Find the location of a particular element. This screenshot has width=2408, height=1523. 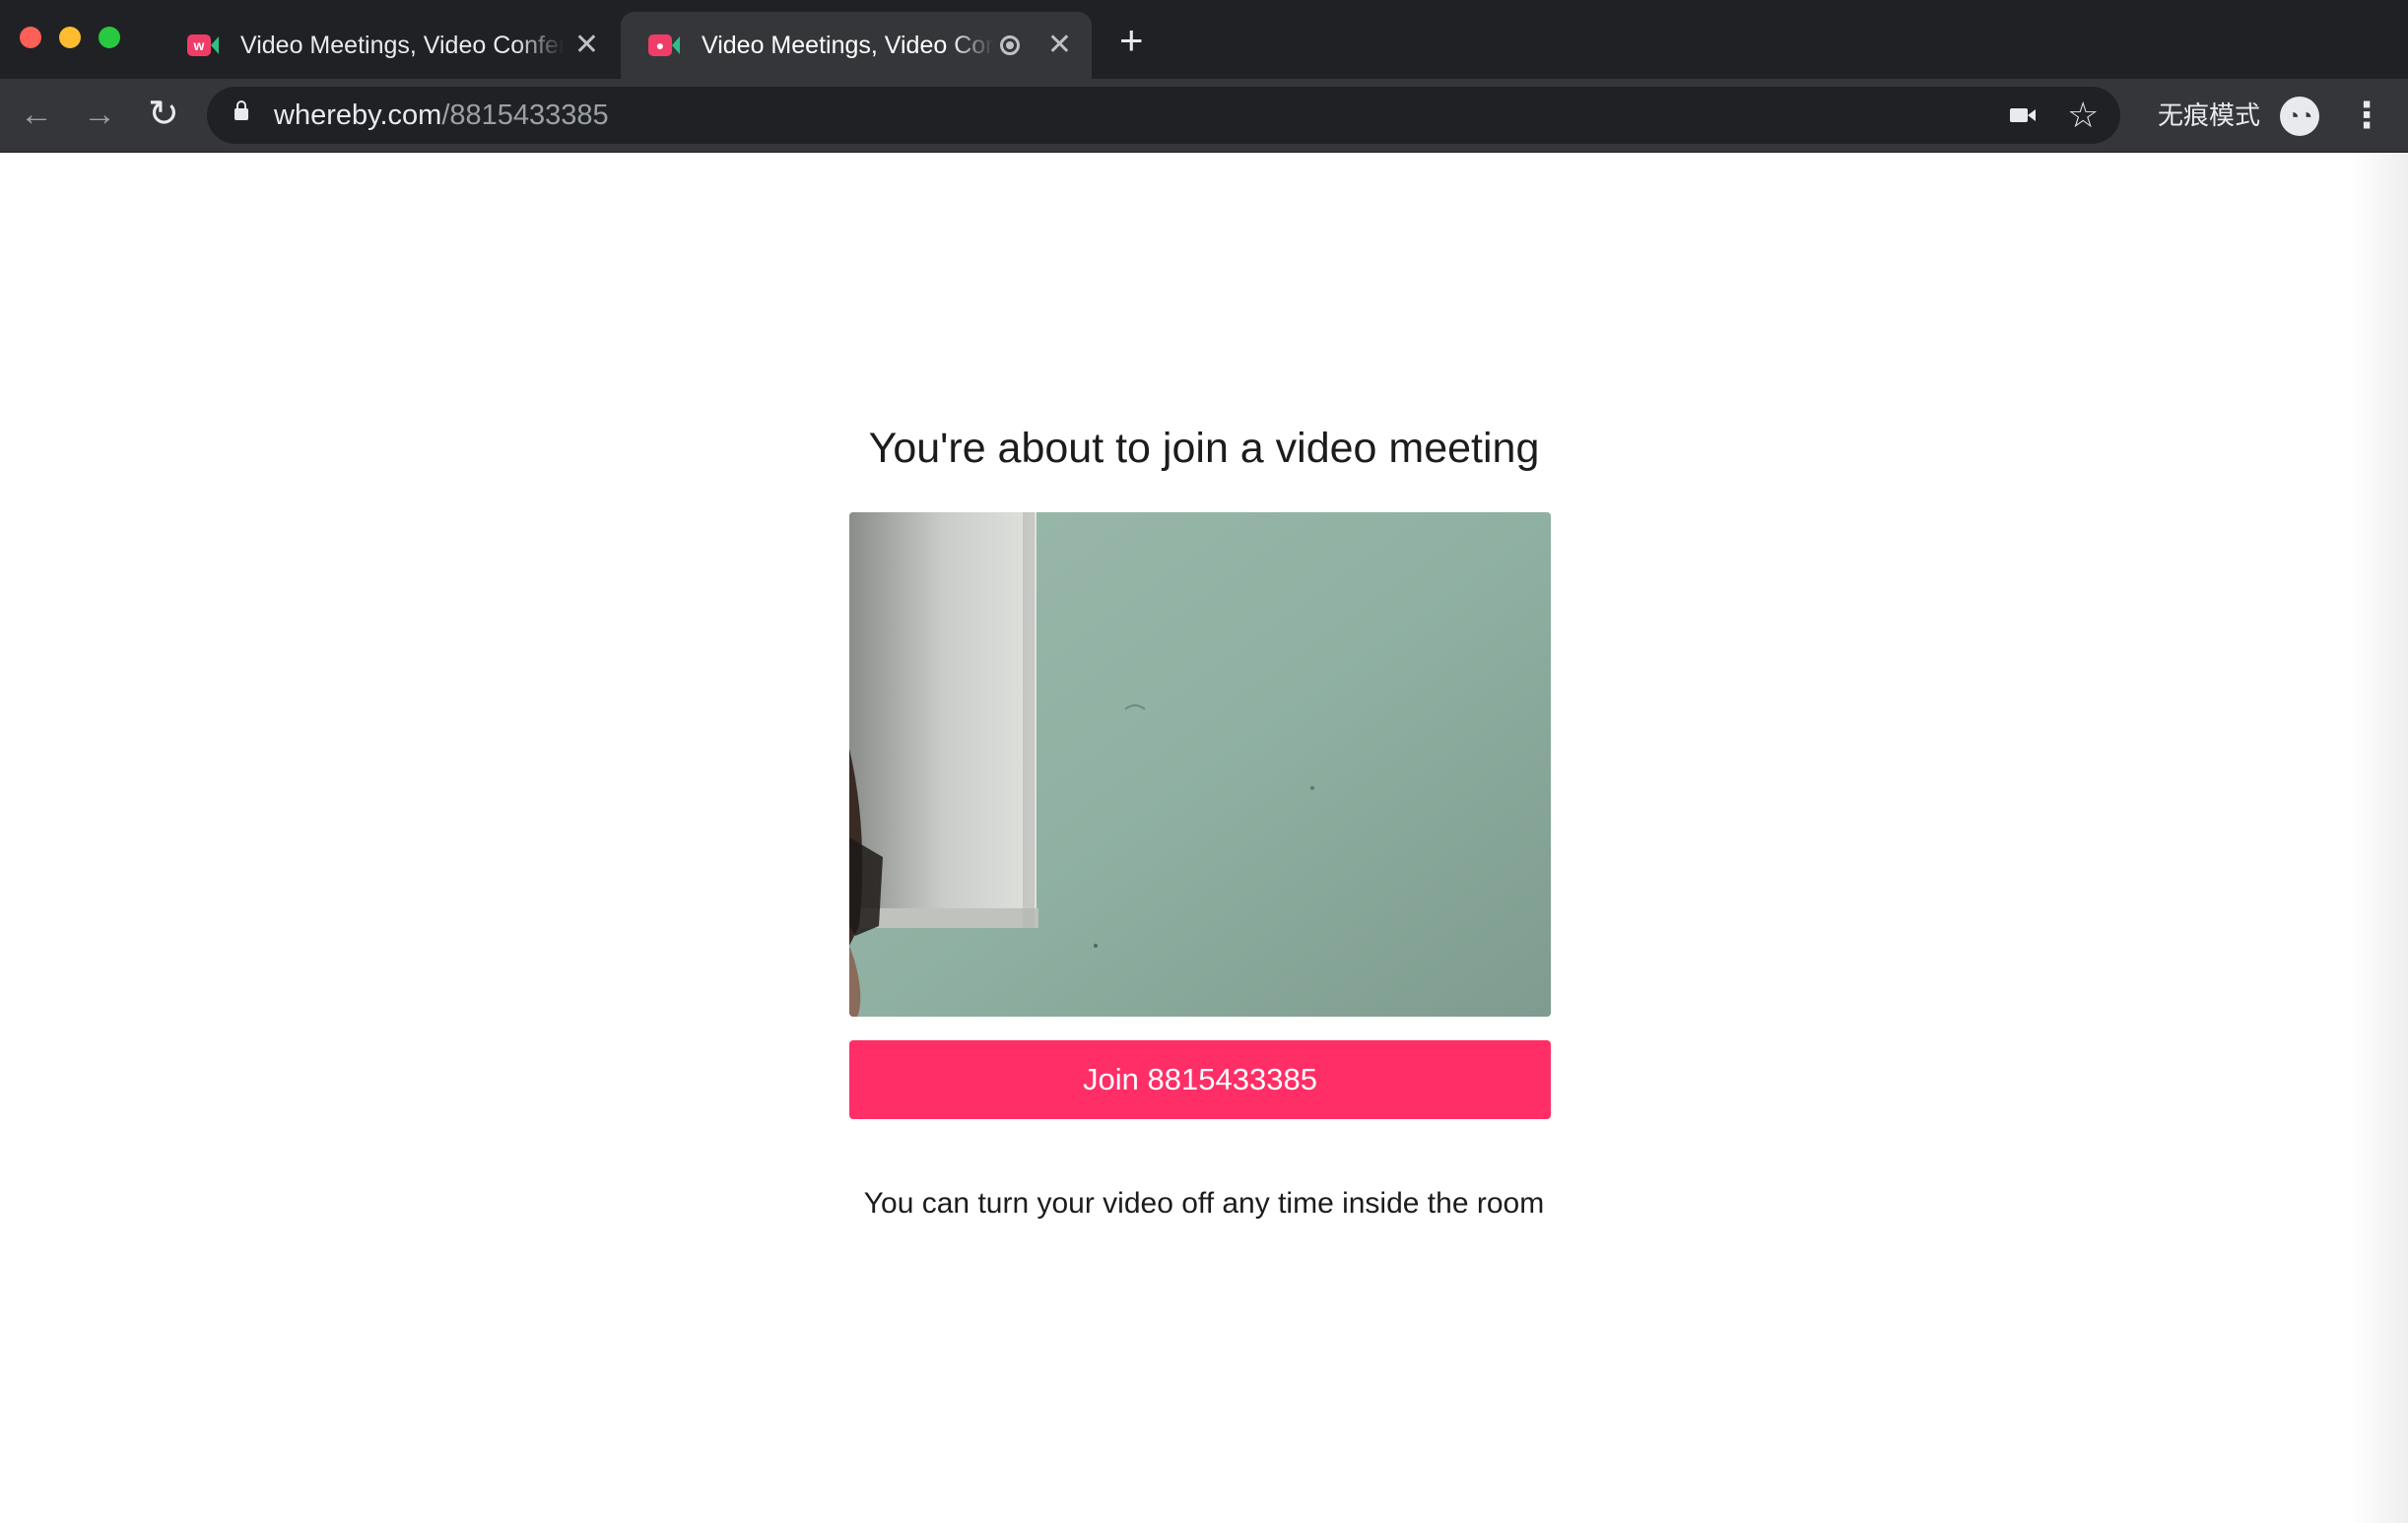

reload-icon: ↻ is located at coordinates (163, 115).